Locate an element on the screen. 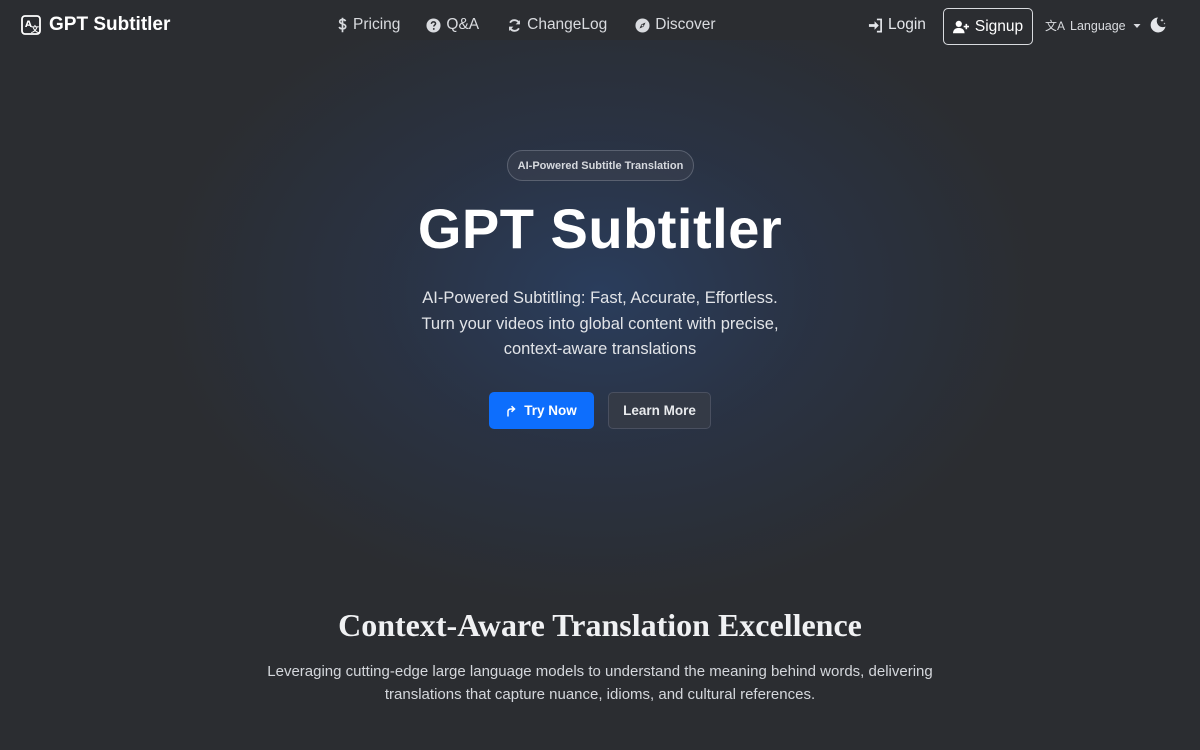 This screenshot has height=750, width=1200. user-plus-icon is located at coordinates (960, 26).